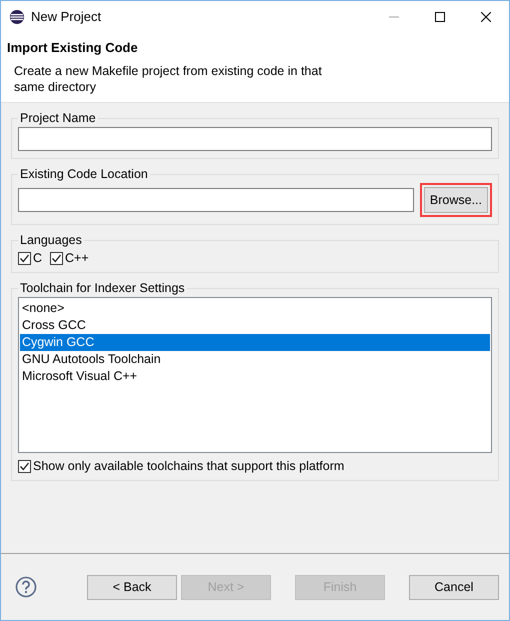  I want to click on list-item: Microsoft Visual C++, so click(255, 376).